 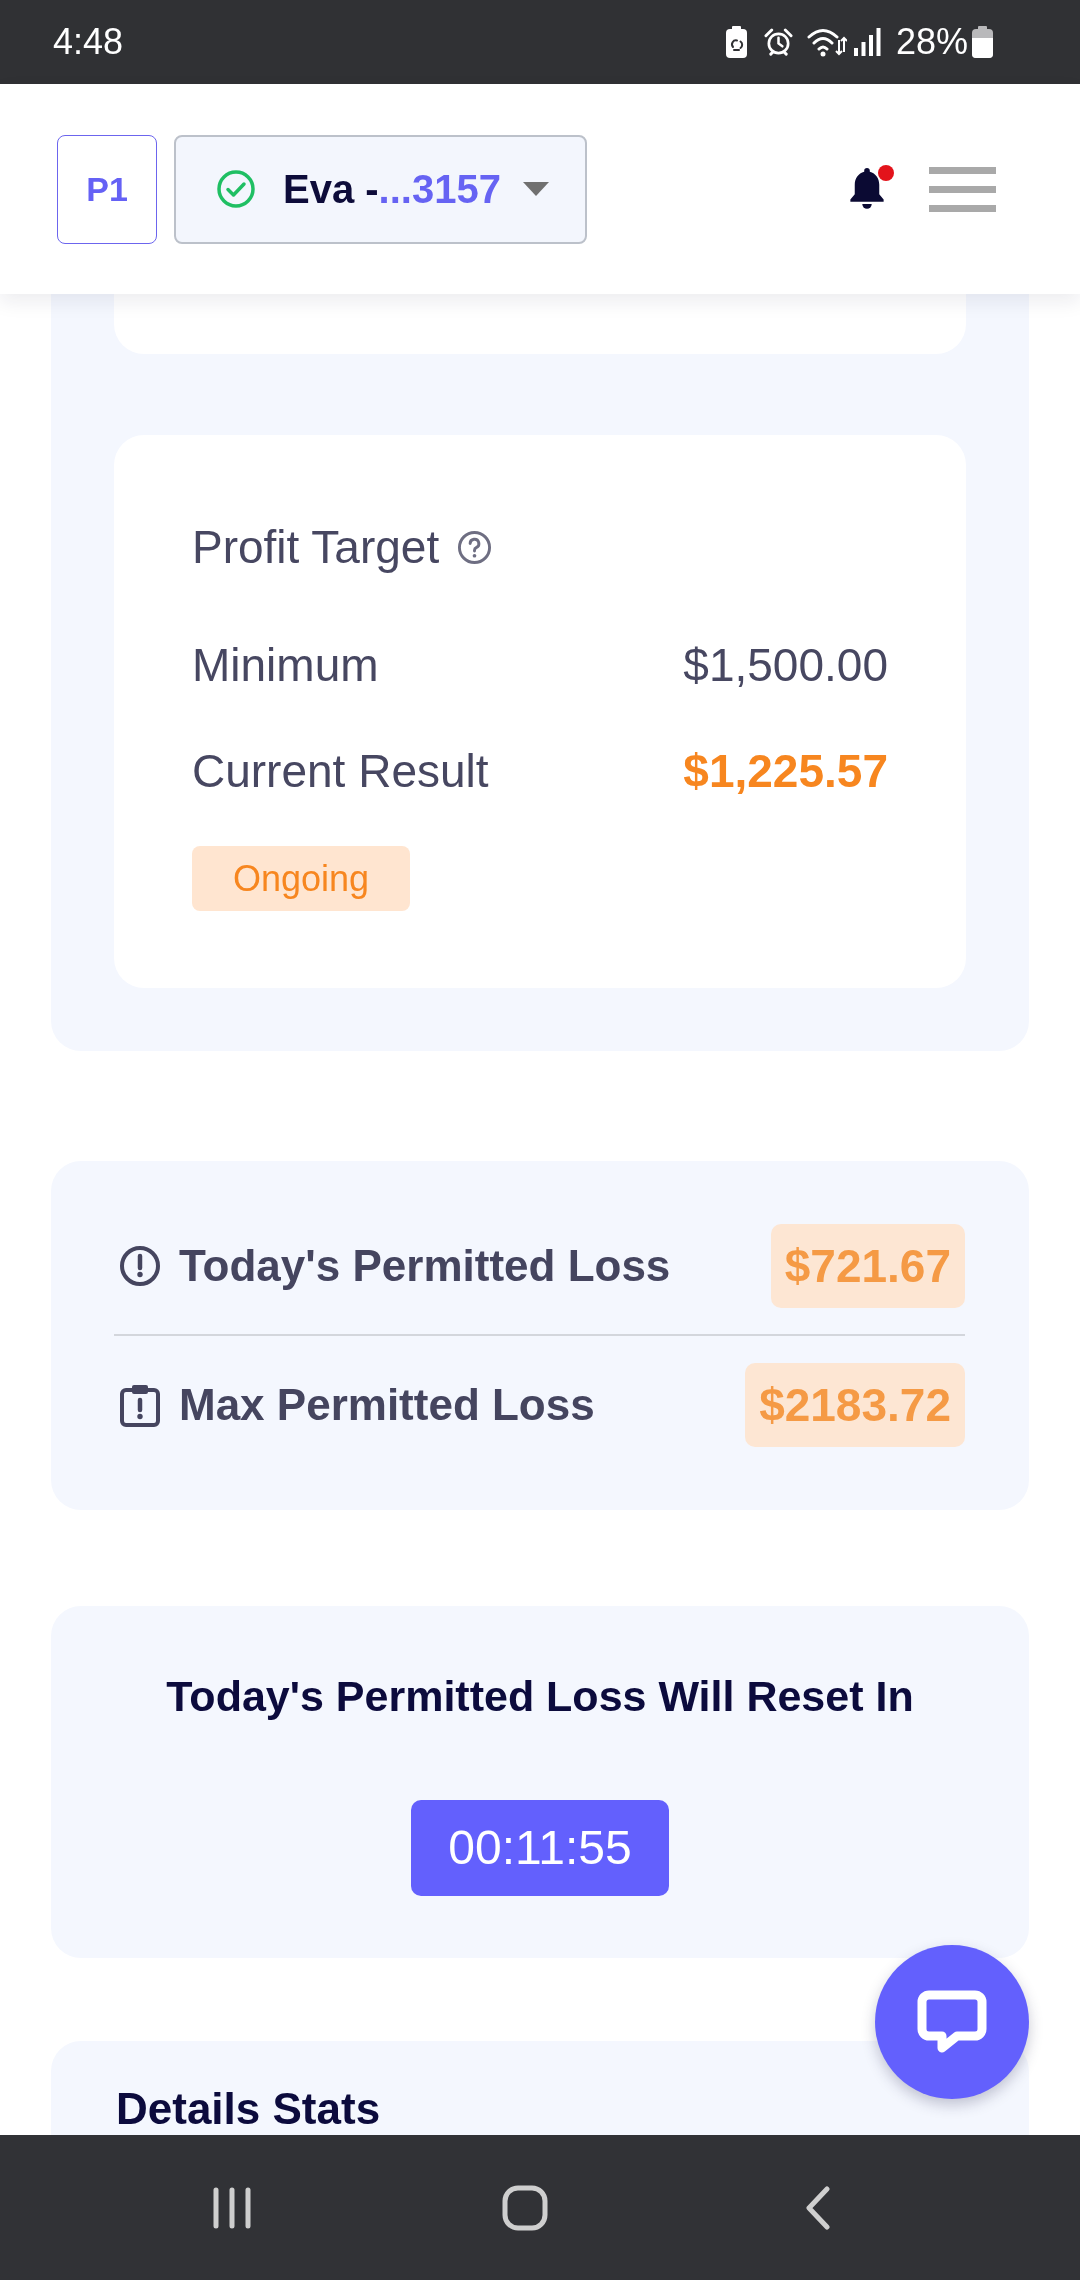 I want to click on target-value: $1,225.57, so click(x=785, y=771).